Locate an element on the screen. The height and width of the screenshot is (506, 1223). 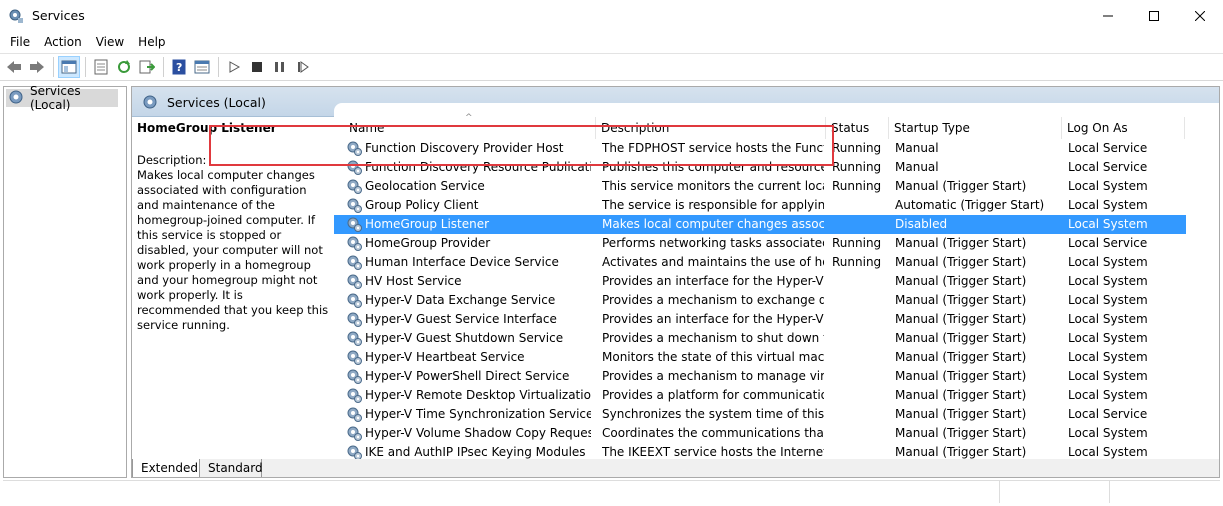
column-name: Name is located at coordinates (470, 128).